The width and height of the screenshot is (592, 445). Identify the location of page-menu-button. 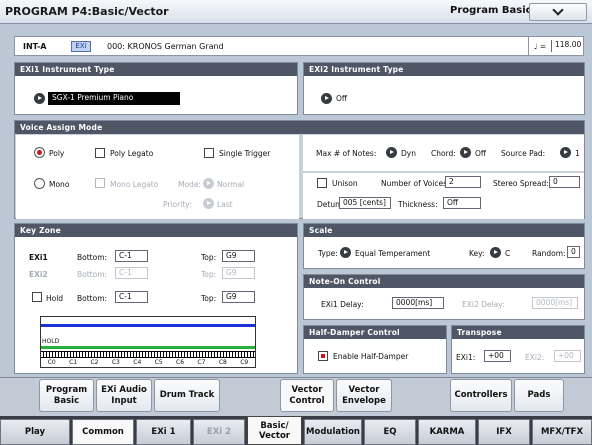
(558, 12).